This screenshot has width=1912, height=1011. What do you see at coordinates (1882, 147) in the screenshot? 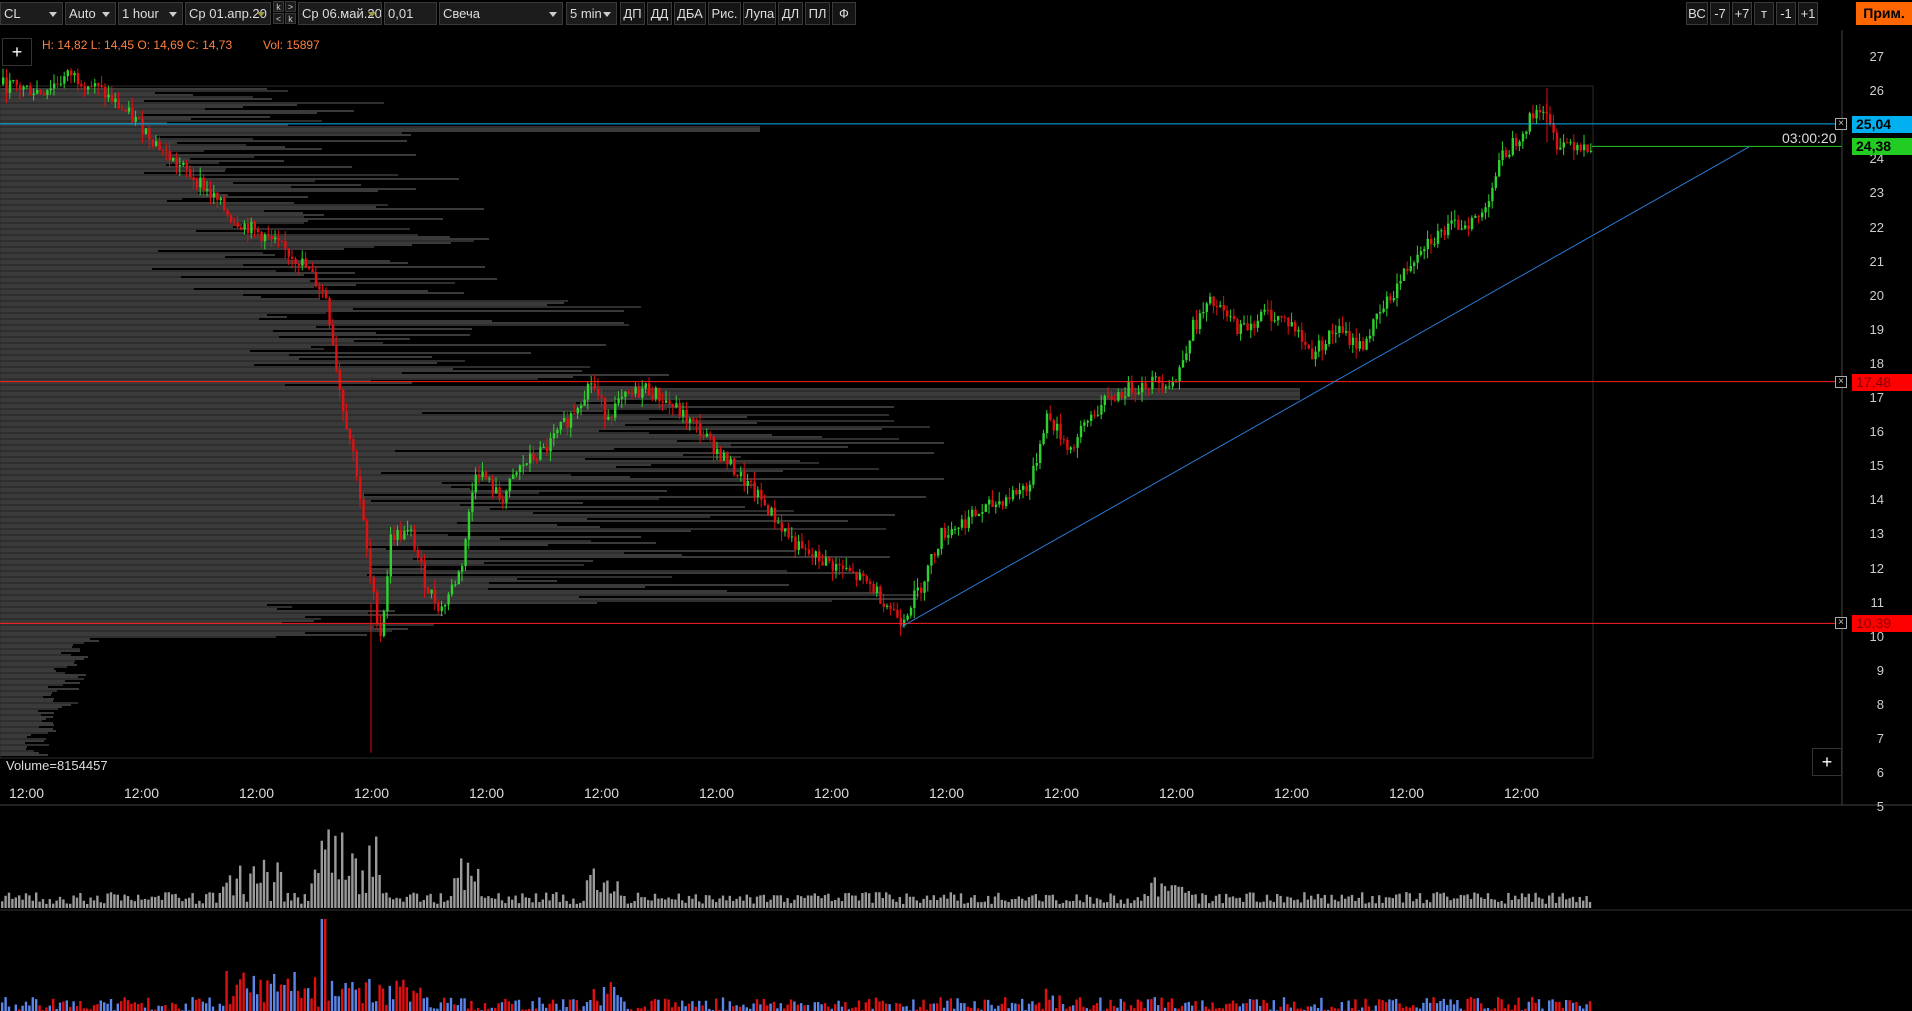
I see `price-tag: 24,38` at bounding box center [1882, 147].